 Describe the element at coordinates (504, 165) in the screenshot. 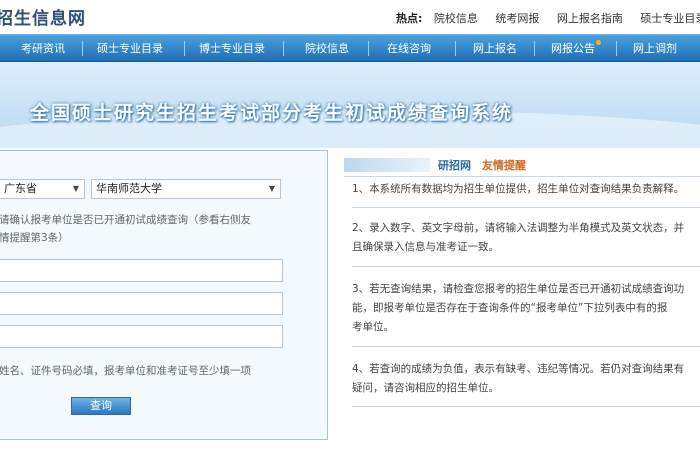

I see `notice-title: 友情提醒` at that location.